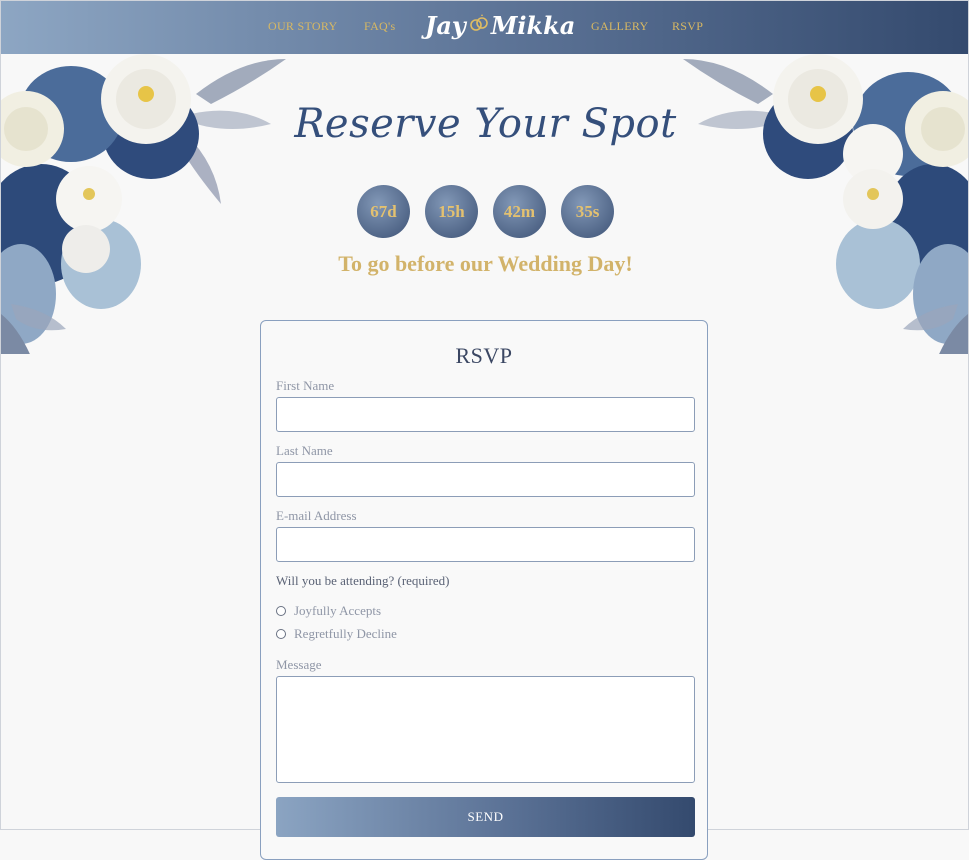  What do you see at coordinates (485, 124) in the screenshot?
I see `hero-title: Reserve Your Spot` at bounding box center [485, 124].